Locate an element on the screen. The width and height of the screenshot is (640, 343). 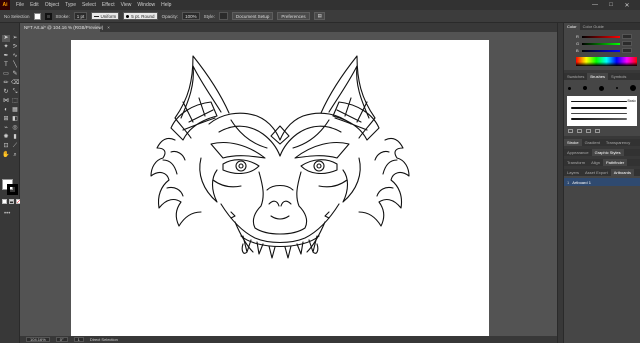
type-tool-icon: T is located at coordinates (6, 65).